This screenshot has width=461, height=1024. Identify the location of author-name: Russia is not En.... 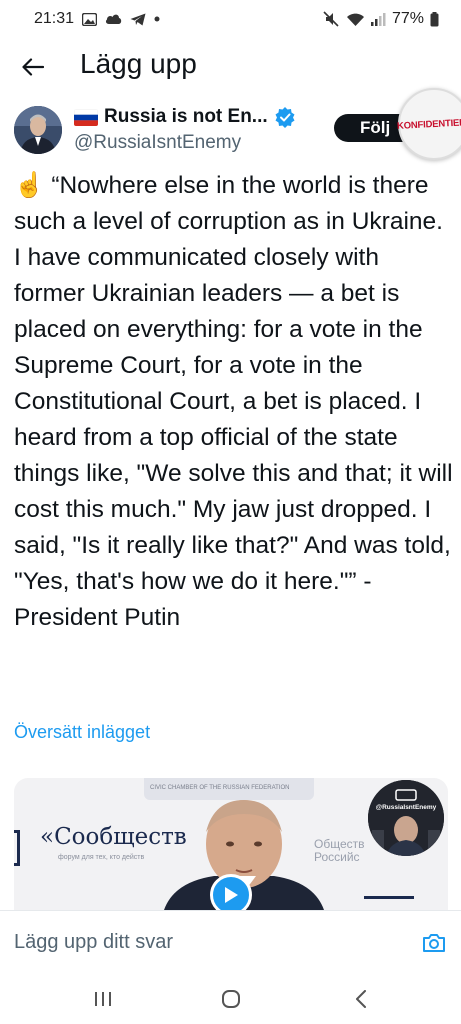
(186, 116).